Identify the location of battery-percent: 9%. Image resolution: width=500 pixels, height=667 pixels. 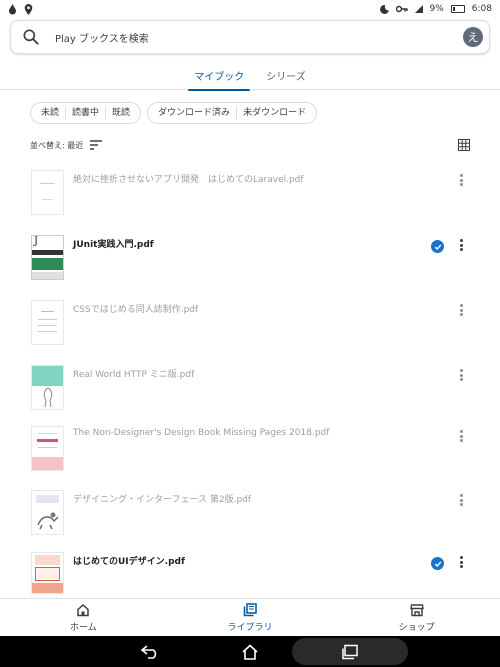
(436, 9).